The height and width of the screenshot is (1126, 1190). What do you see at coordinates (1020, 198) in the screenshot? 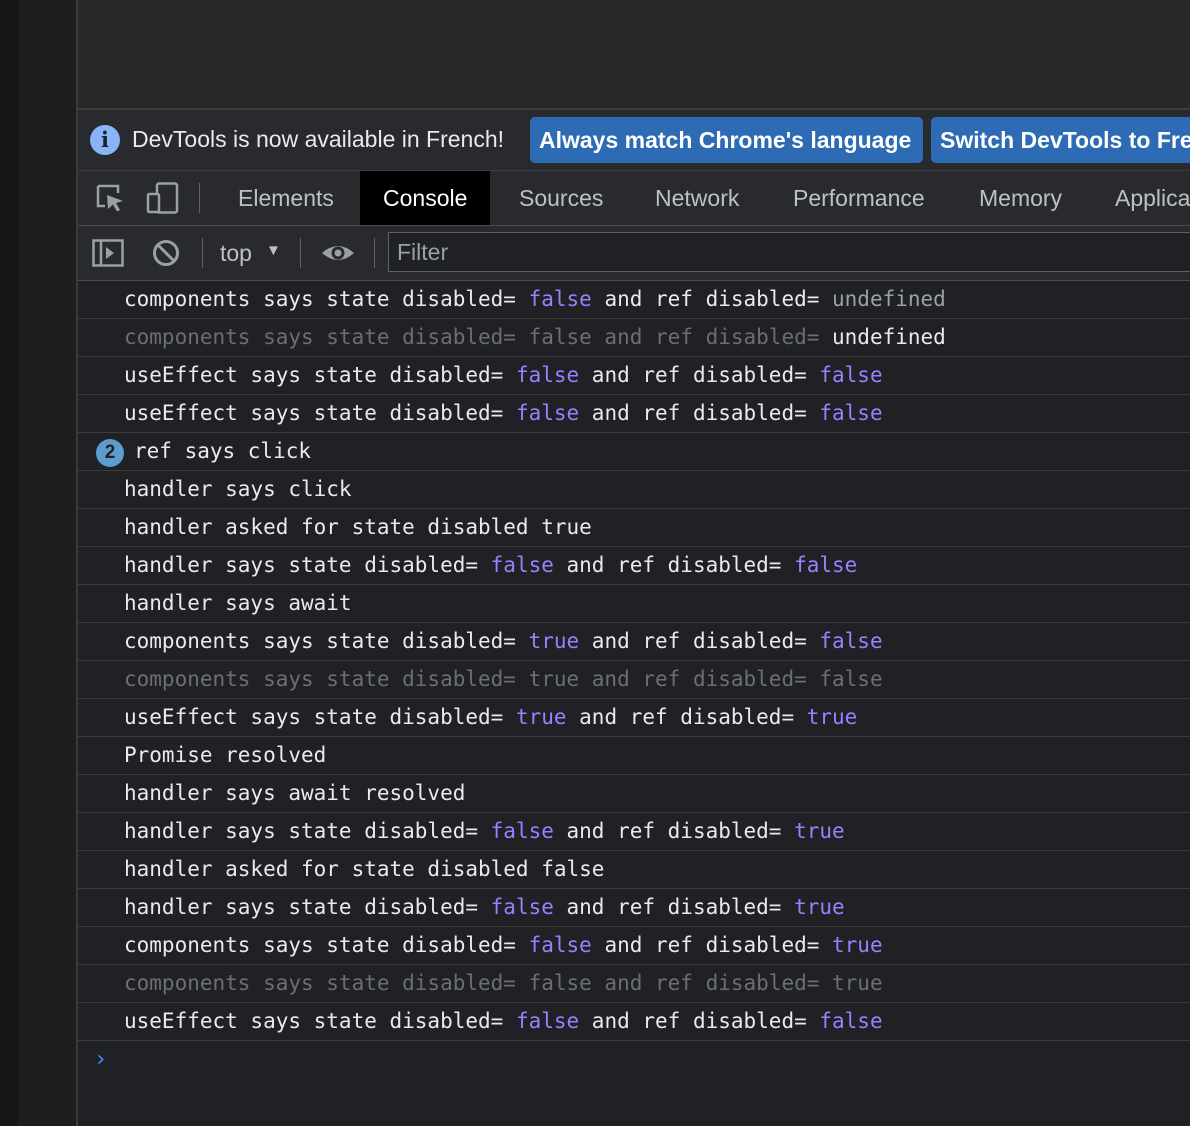
I see `tab-memory: Memory` at bounding box center [1020, 198].